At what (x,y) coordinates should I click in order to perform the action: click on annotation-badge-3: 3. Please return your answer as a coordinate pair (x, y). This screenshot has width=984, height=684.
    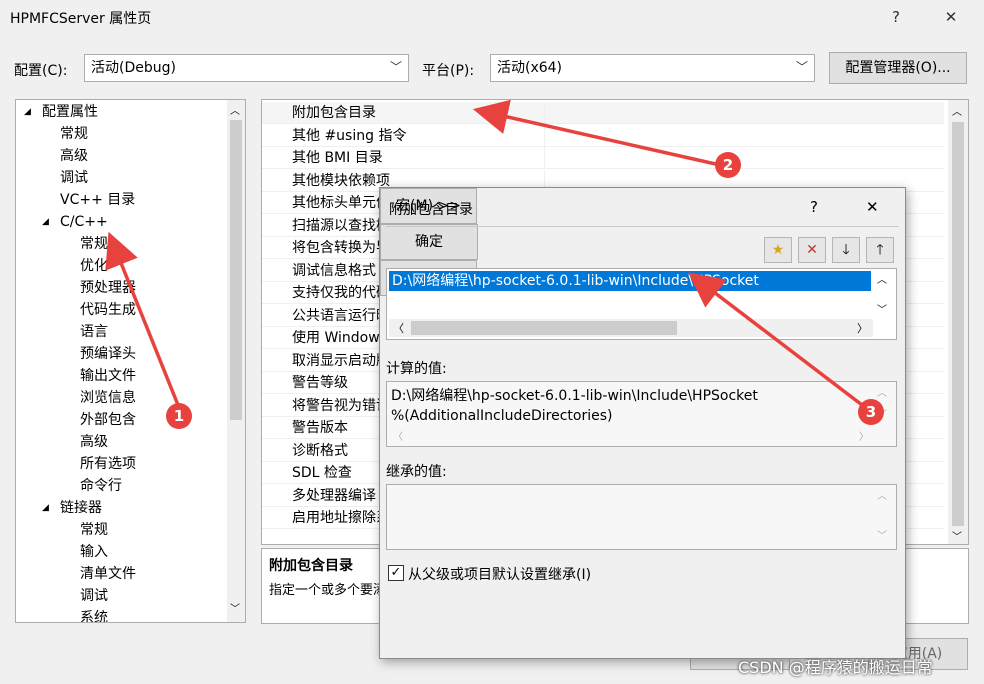
    Looking at the image, I should click on (871, 412).